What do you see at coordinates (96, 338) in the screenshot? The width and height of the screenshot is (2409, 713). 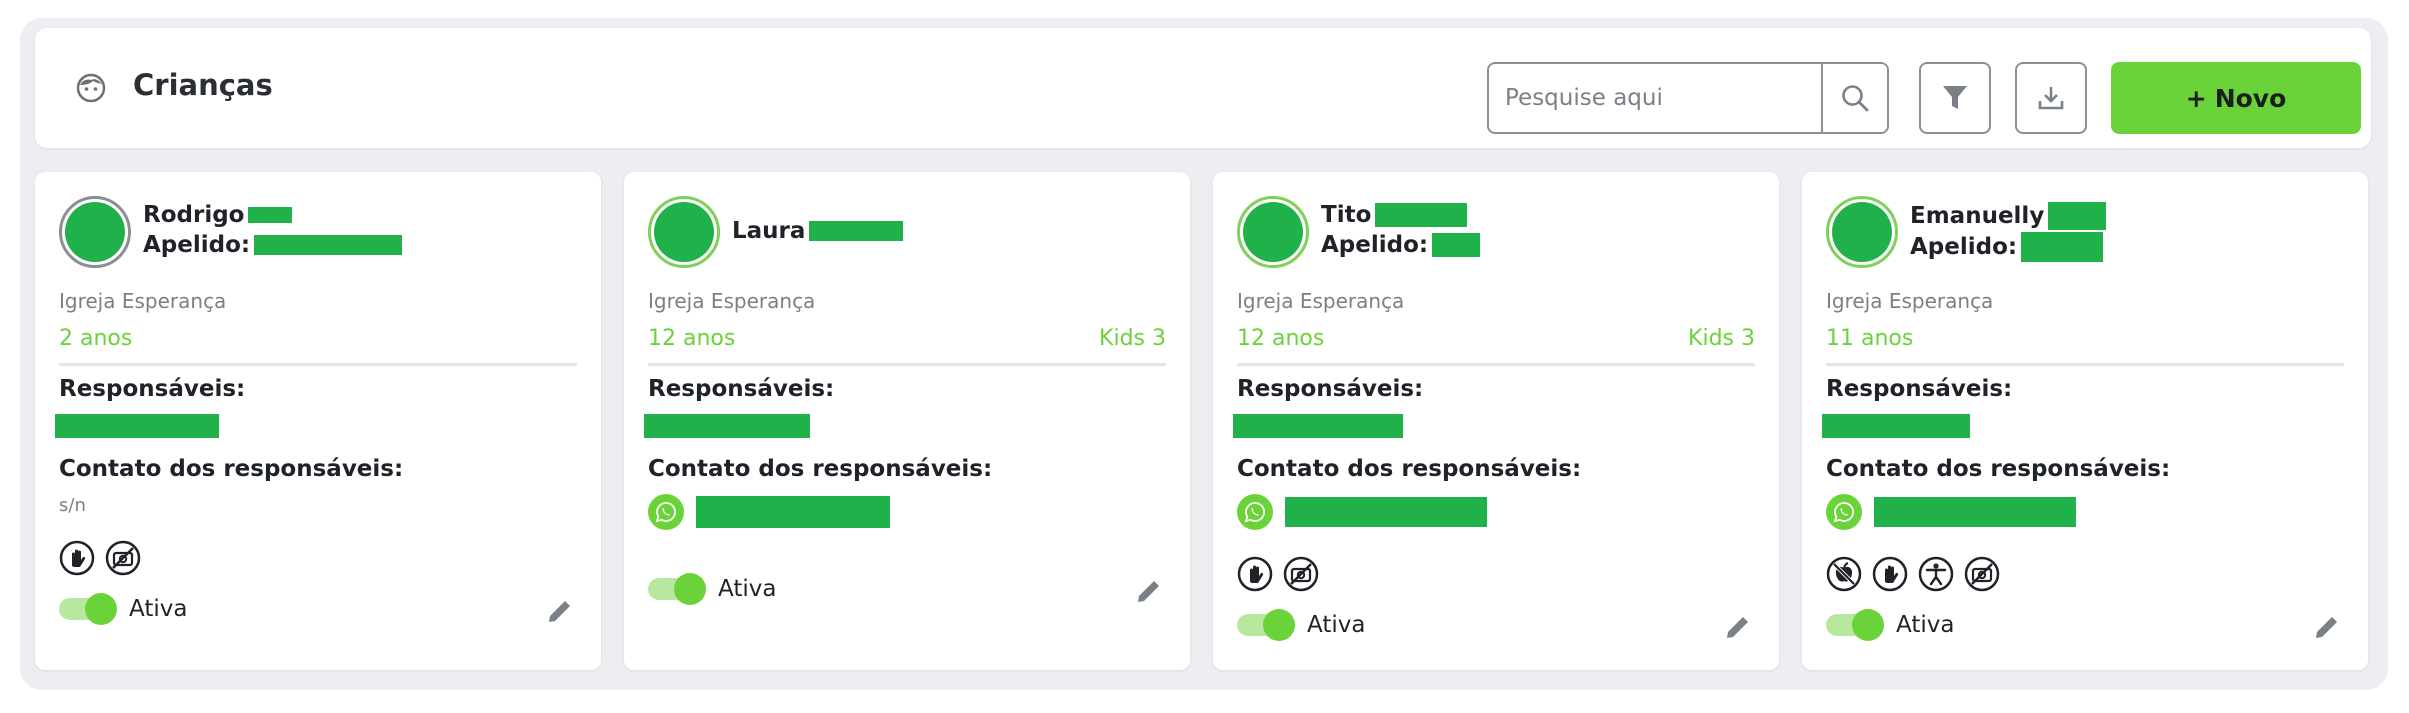 I see `child-age: 2 anos` at bounding box center [96, 338].